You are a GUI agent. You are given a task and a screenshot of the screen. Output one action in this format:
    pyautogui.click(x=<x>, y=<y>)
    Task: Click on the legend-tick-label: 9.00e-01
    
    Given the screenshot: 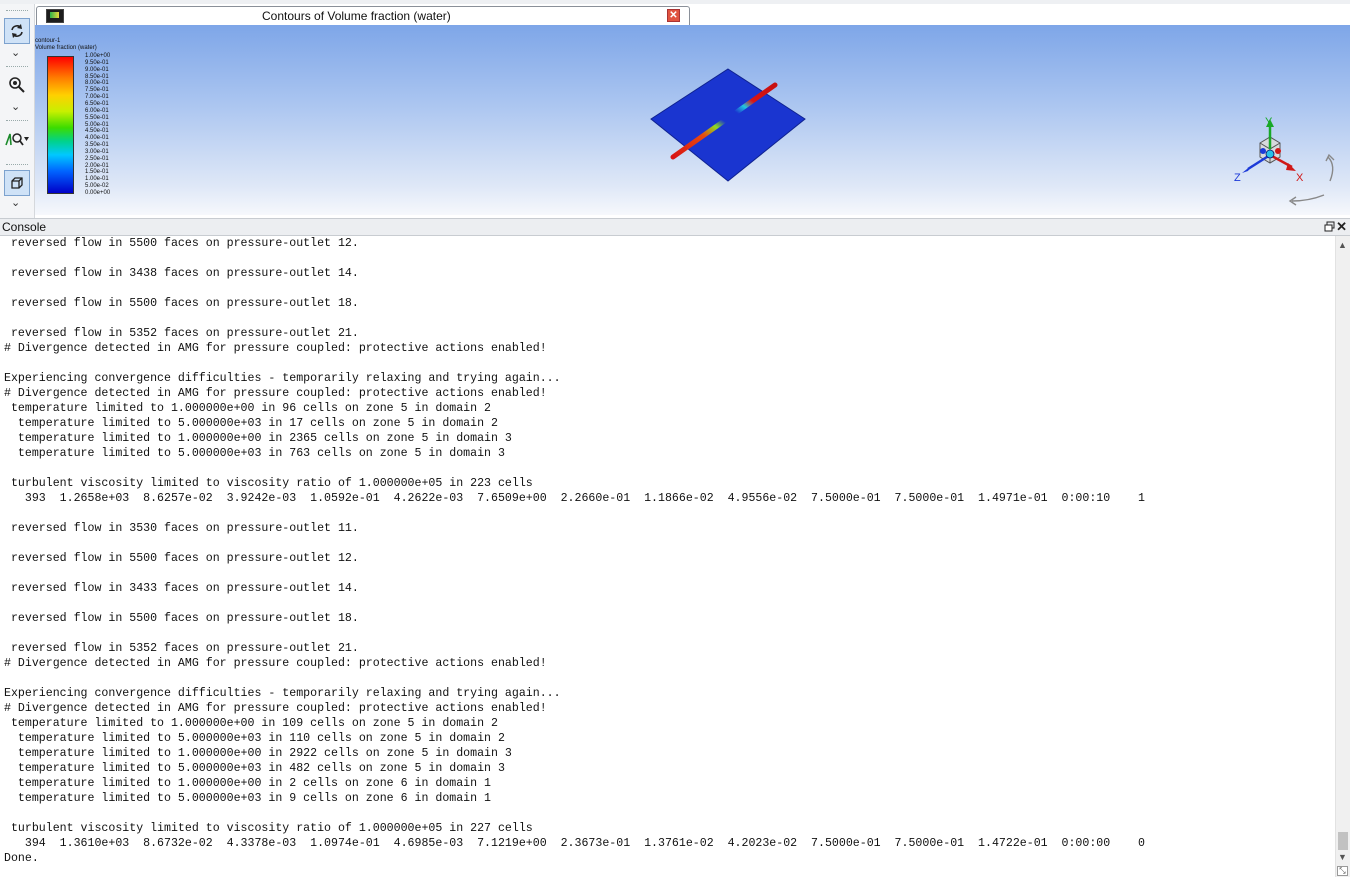 What is the action you would take?
    pyautogui.click(x=97, y=69)
    